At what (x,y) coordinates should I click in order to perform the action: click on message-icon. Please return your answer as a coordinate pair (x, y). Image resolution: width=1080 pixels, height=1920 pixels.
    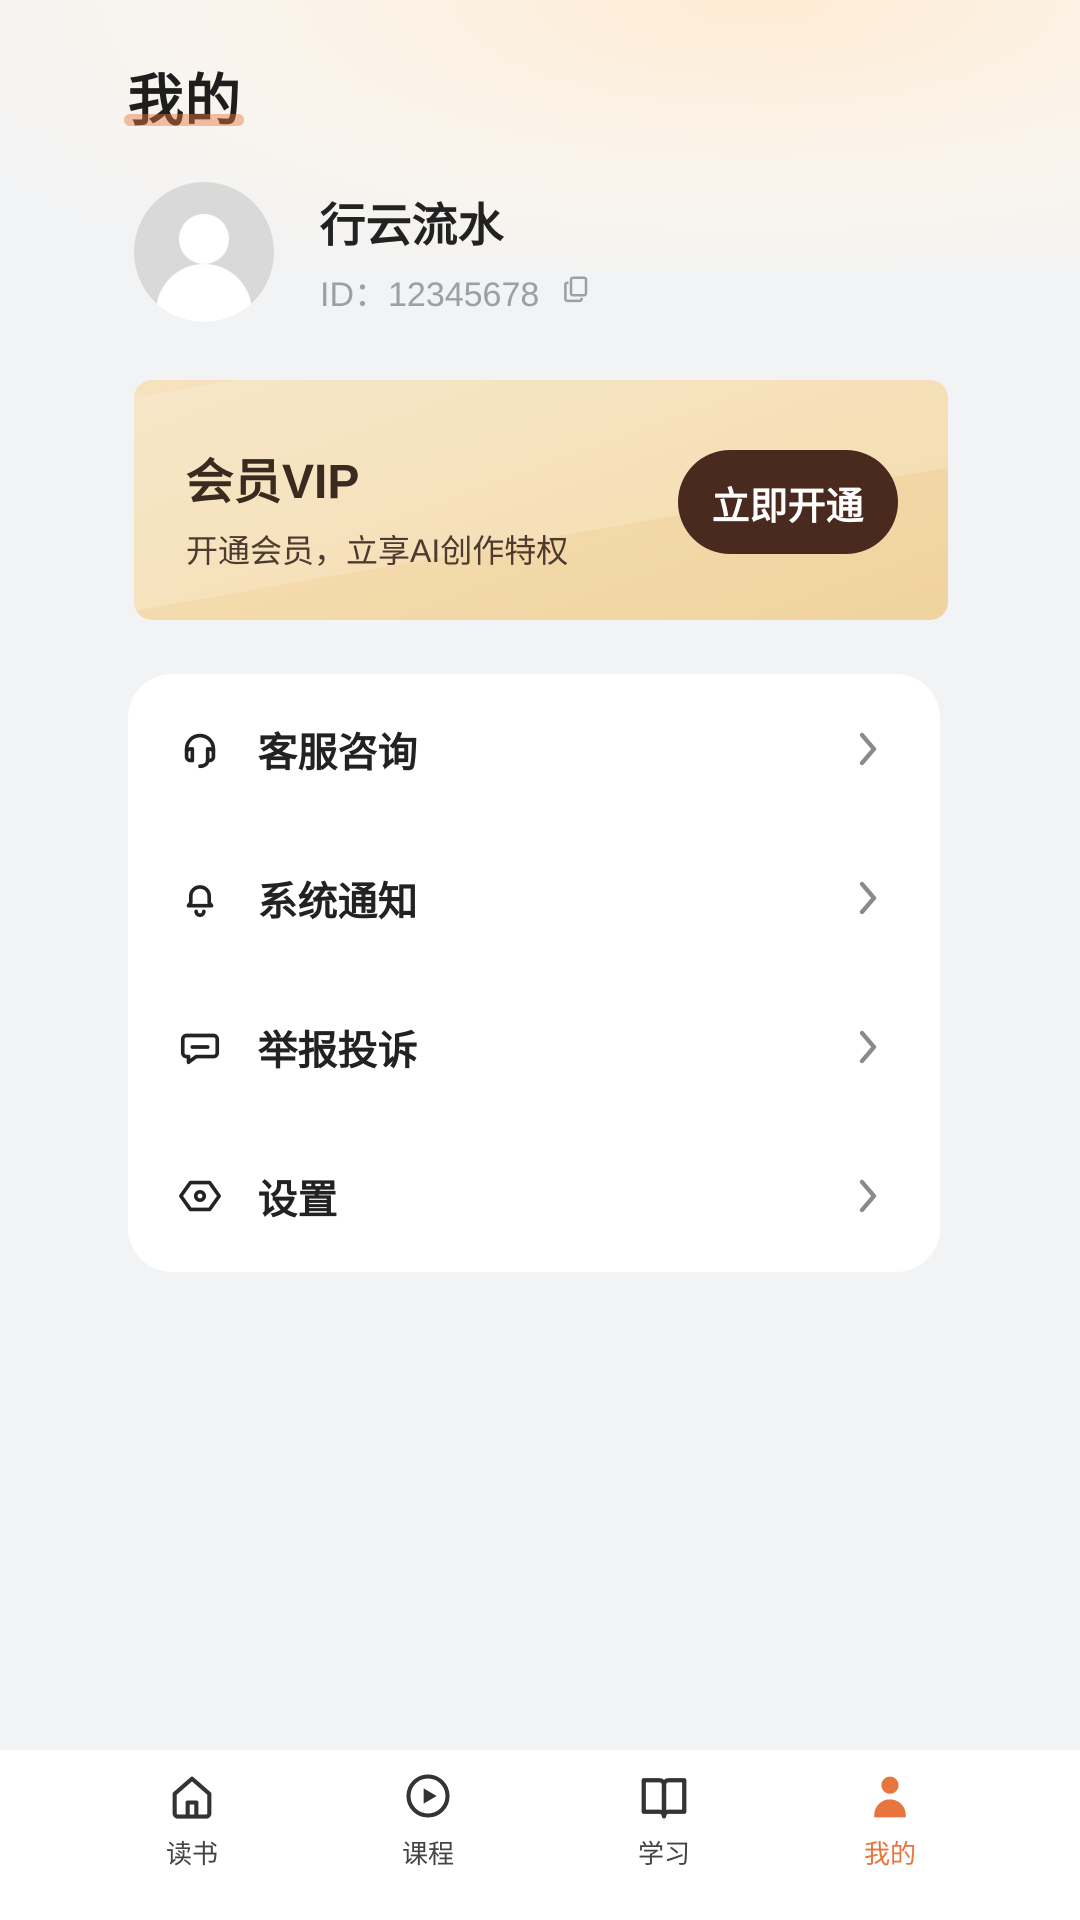
    Looking at the image, I should click on (200, 1047).